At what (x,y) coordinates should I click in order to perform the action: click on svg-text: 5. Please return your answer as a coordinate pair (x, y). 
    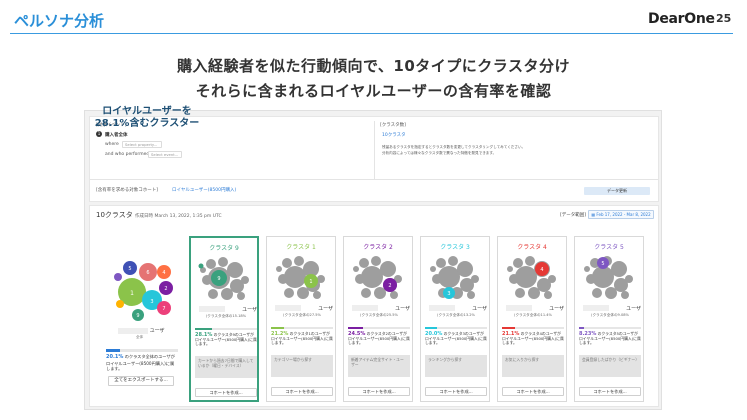
    Looking at the image, I should click on (129, 269).